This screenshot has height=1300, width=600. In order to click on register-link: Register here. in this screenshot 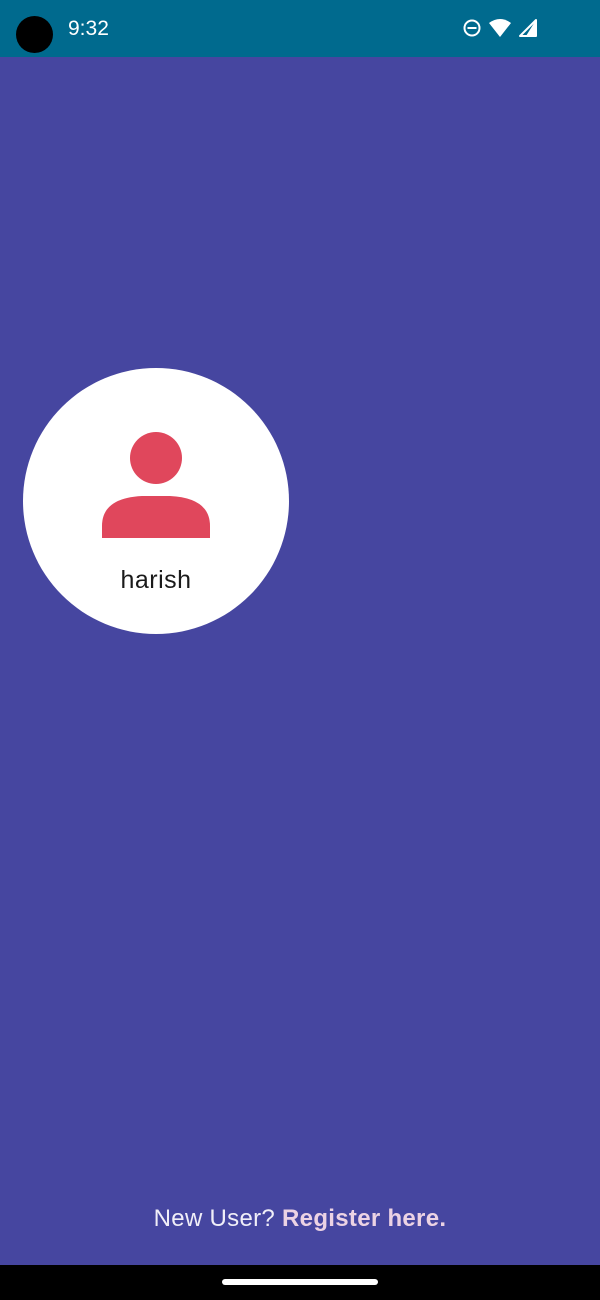, I will do `click(364, 1218)`.